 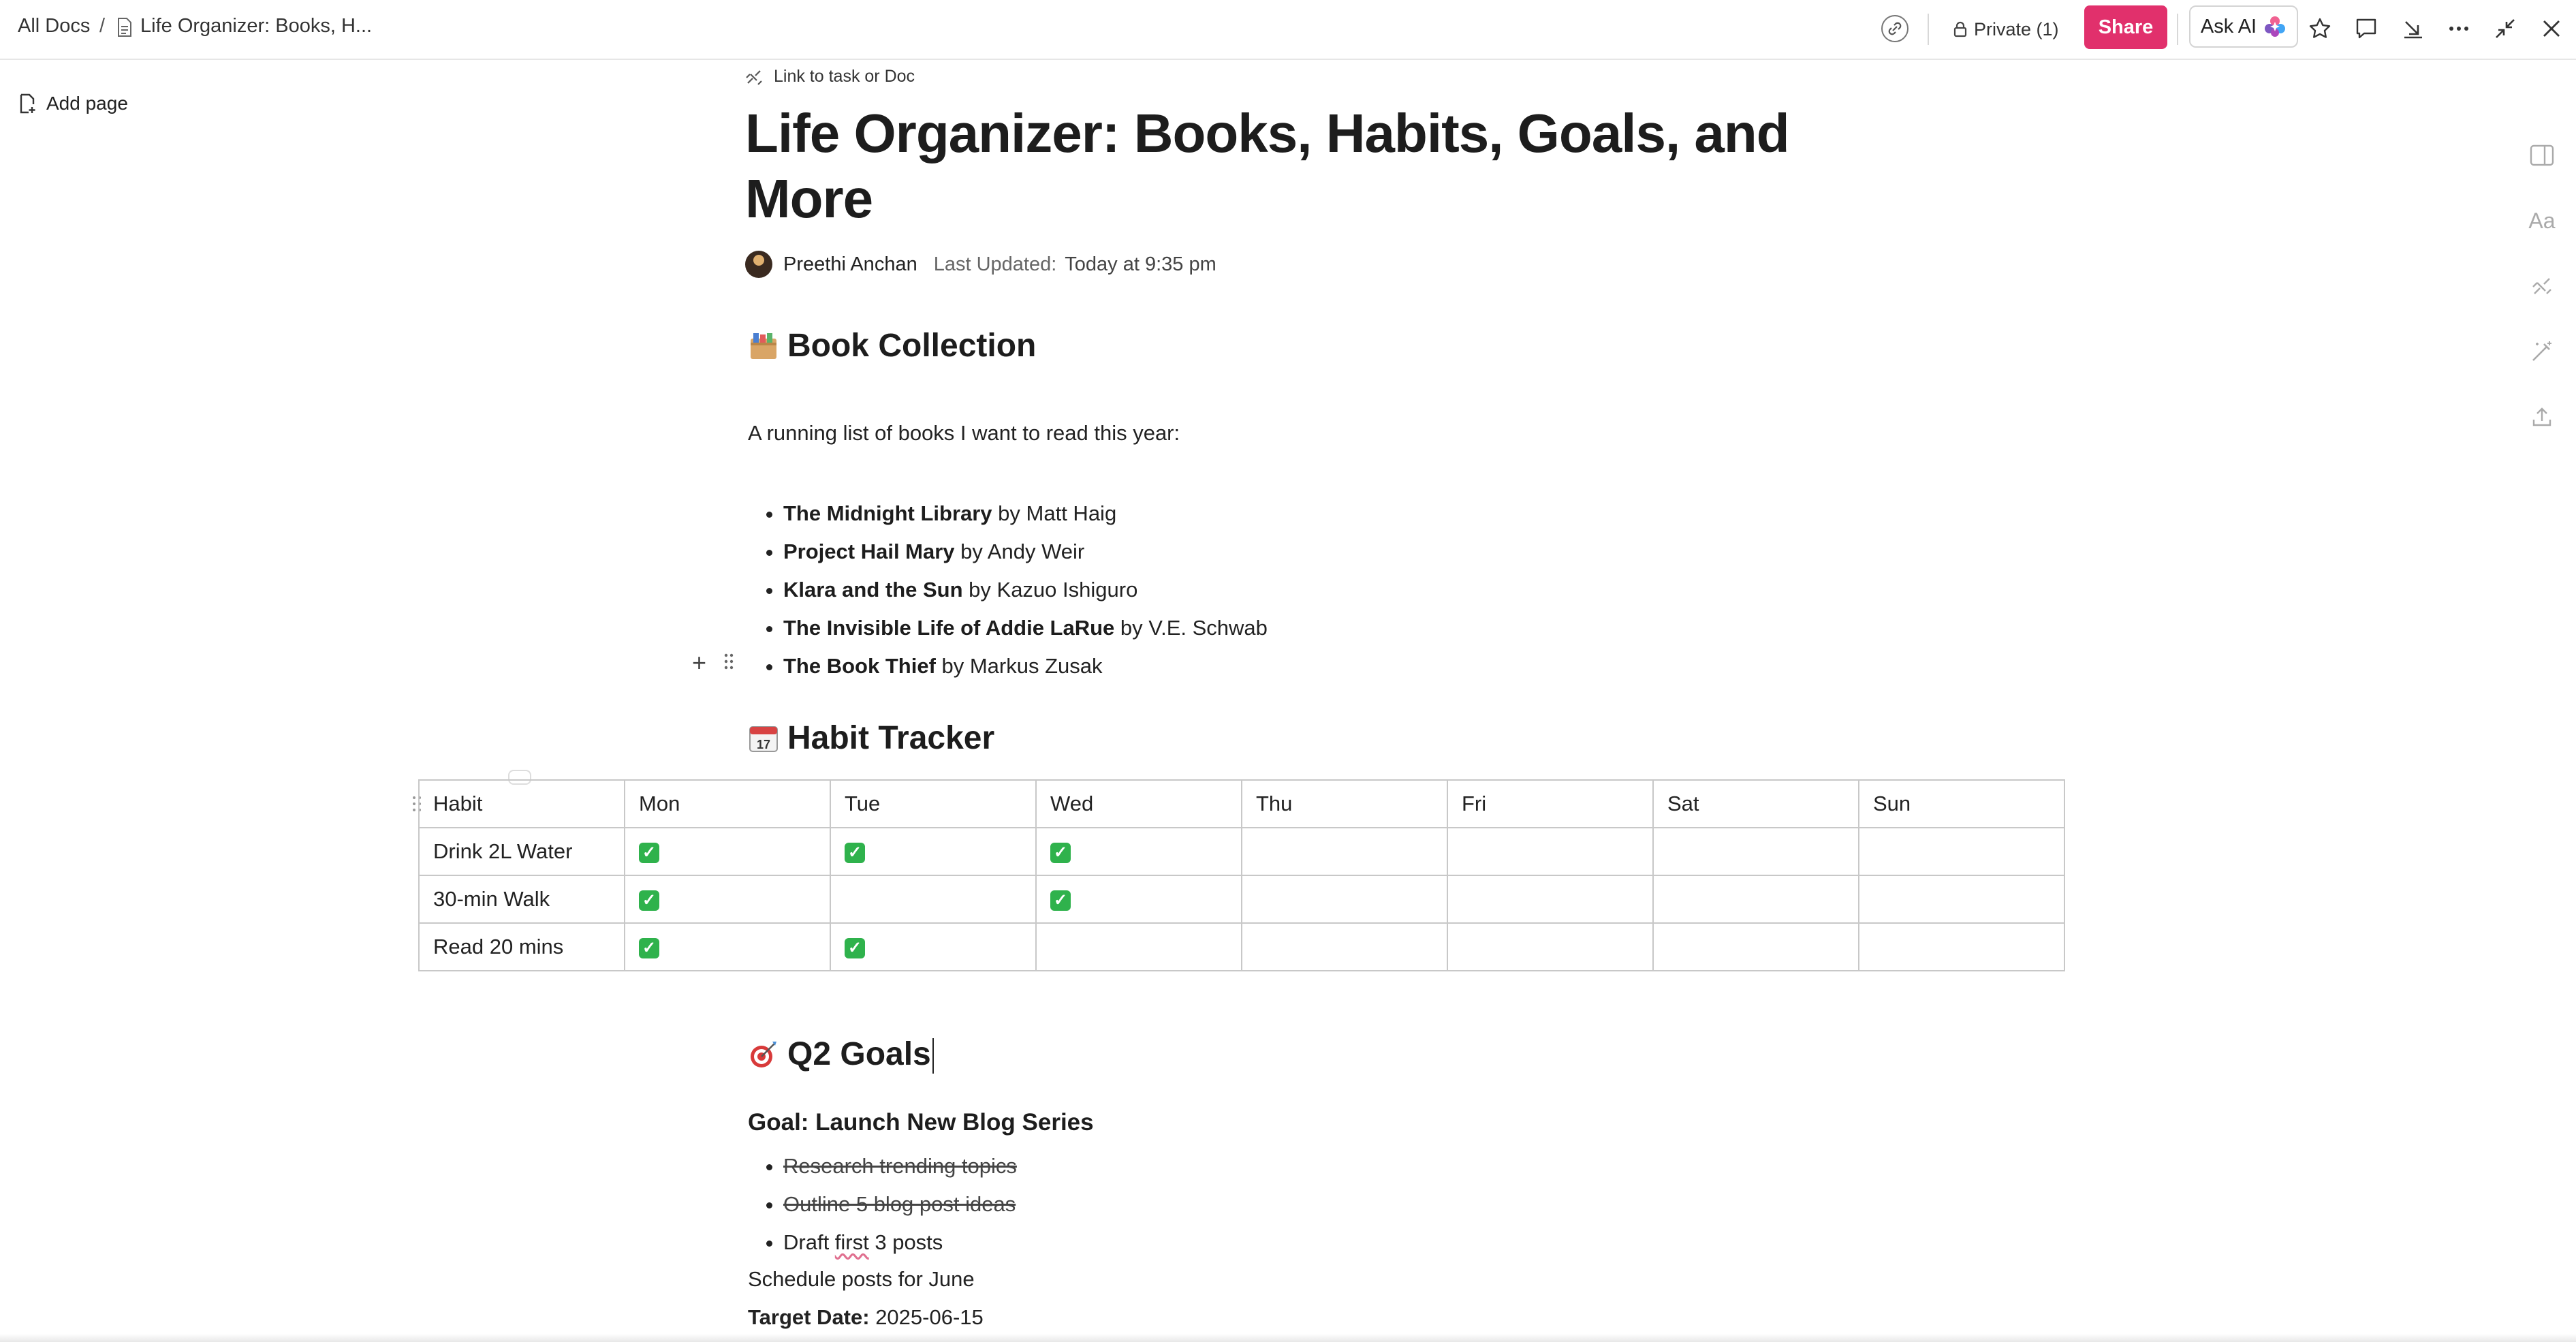 I want to click on habit-name-cell: Read 20 mins, so click(x=521, y=946).